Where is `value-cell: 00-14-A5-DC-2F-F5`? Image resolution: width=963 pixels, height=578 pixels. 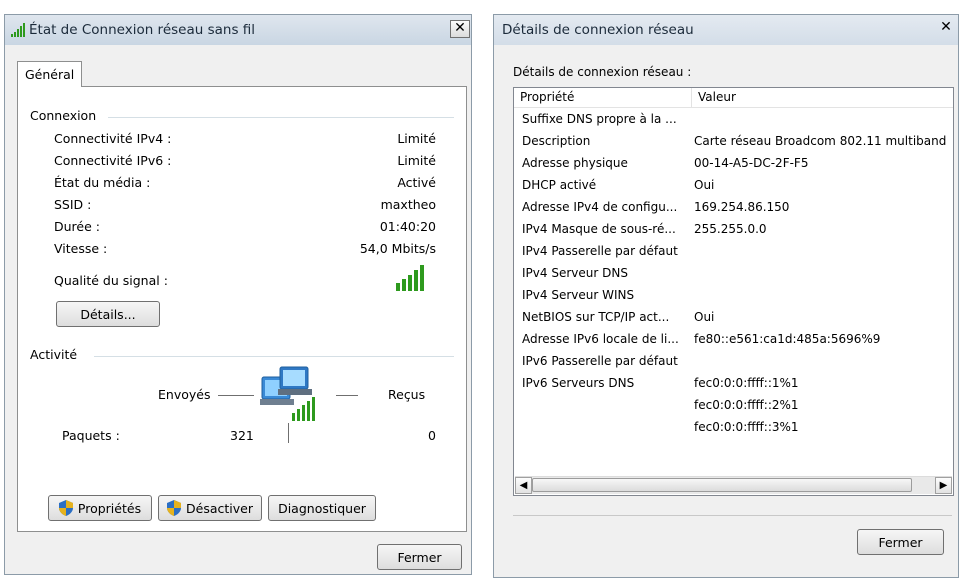 value-cell: 00-14-A5-DC-2F-F5 is located at coordinates (751, 163).